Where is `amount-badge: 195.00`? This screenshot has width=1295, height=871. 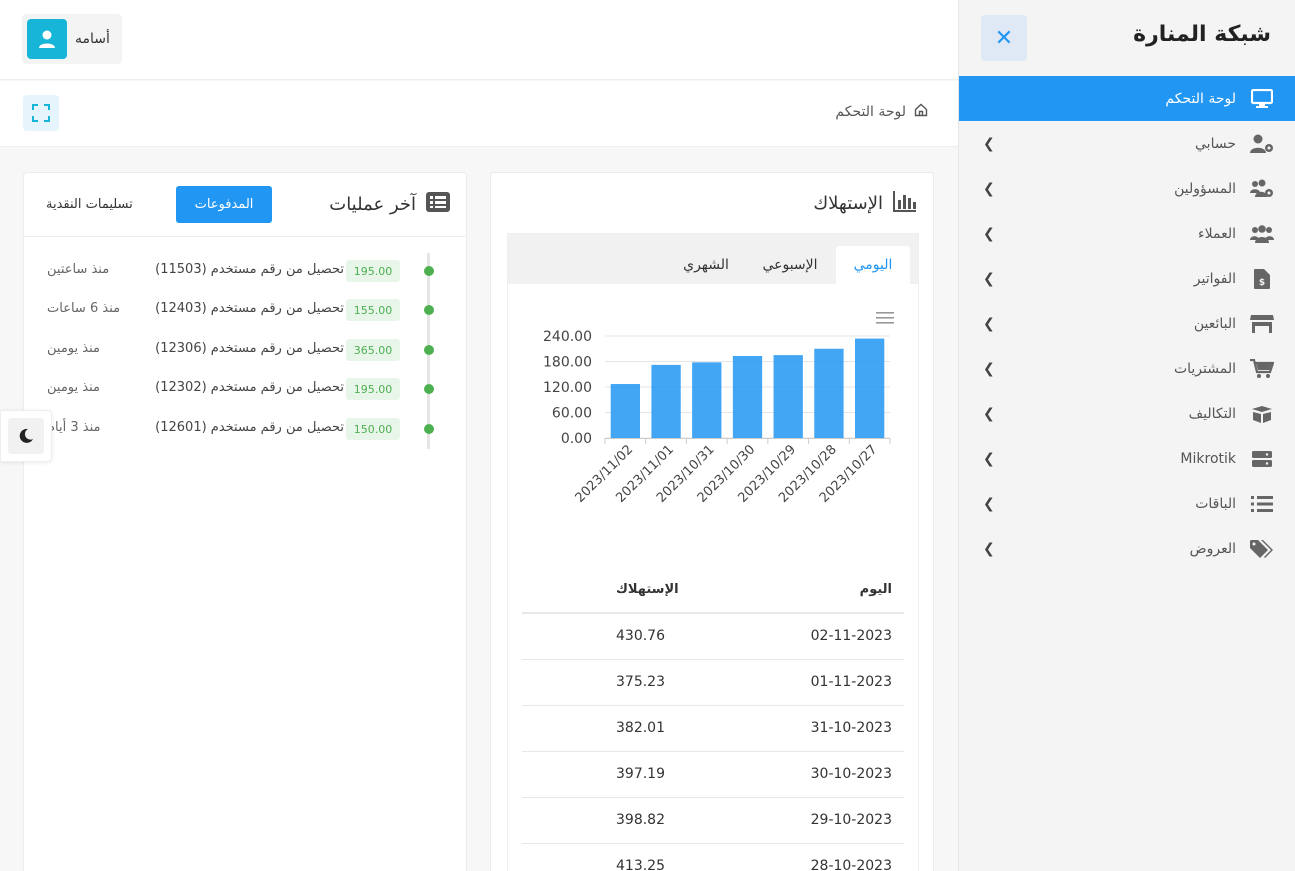 amount-badge: 195.00 is located at coordinates (373, 389).